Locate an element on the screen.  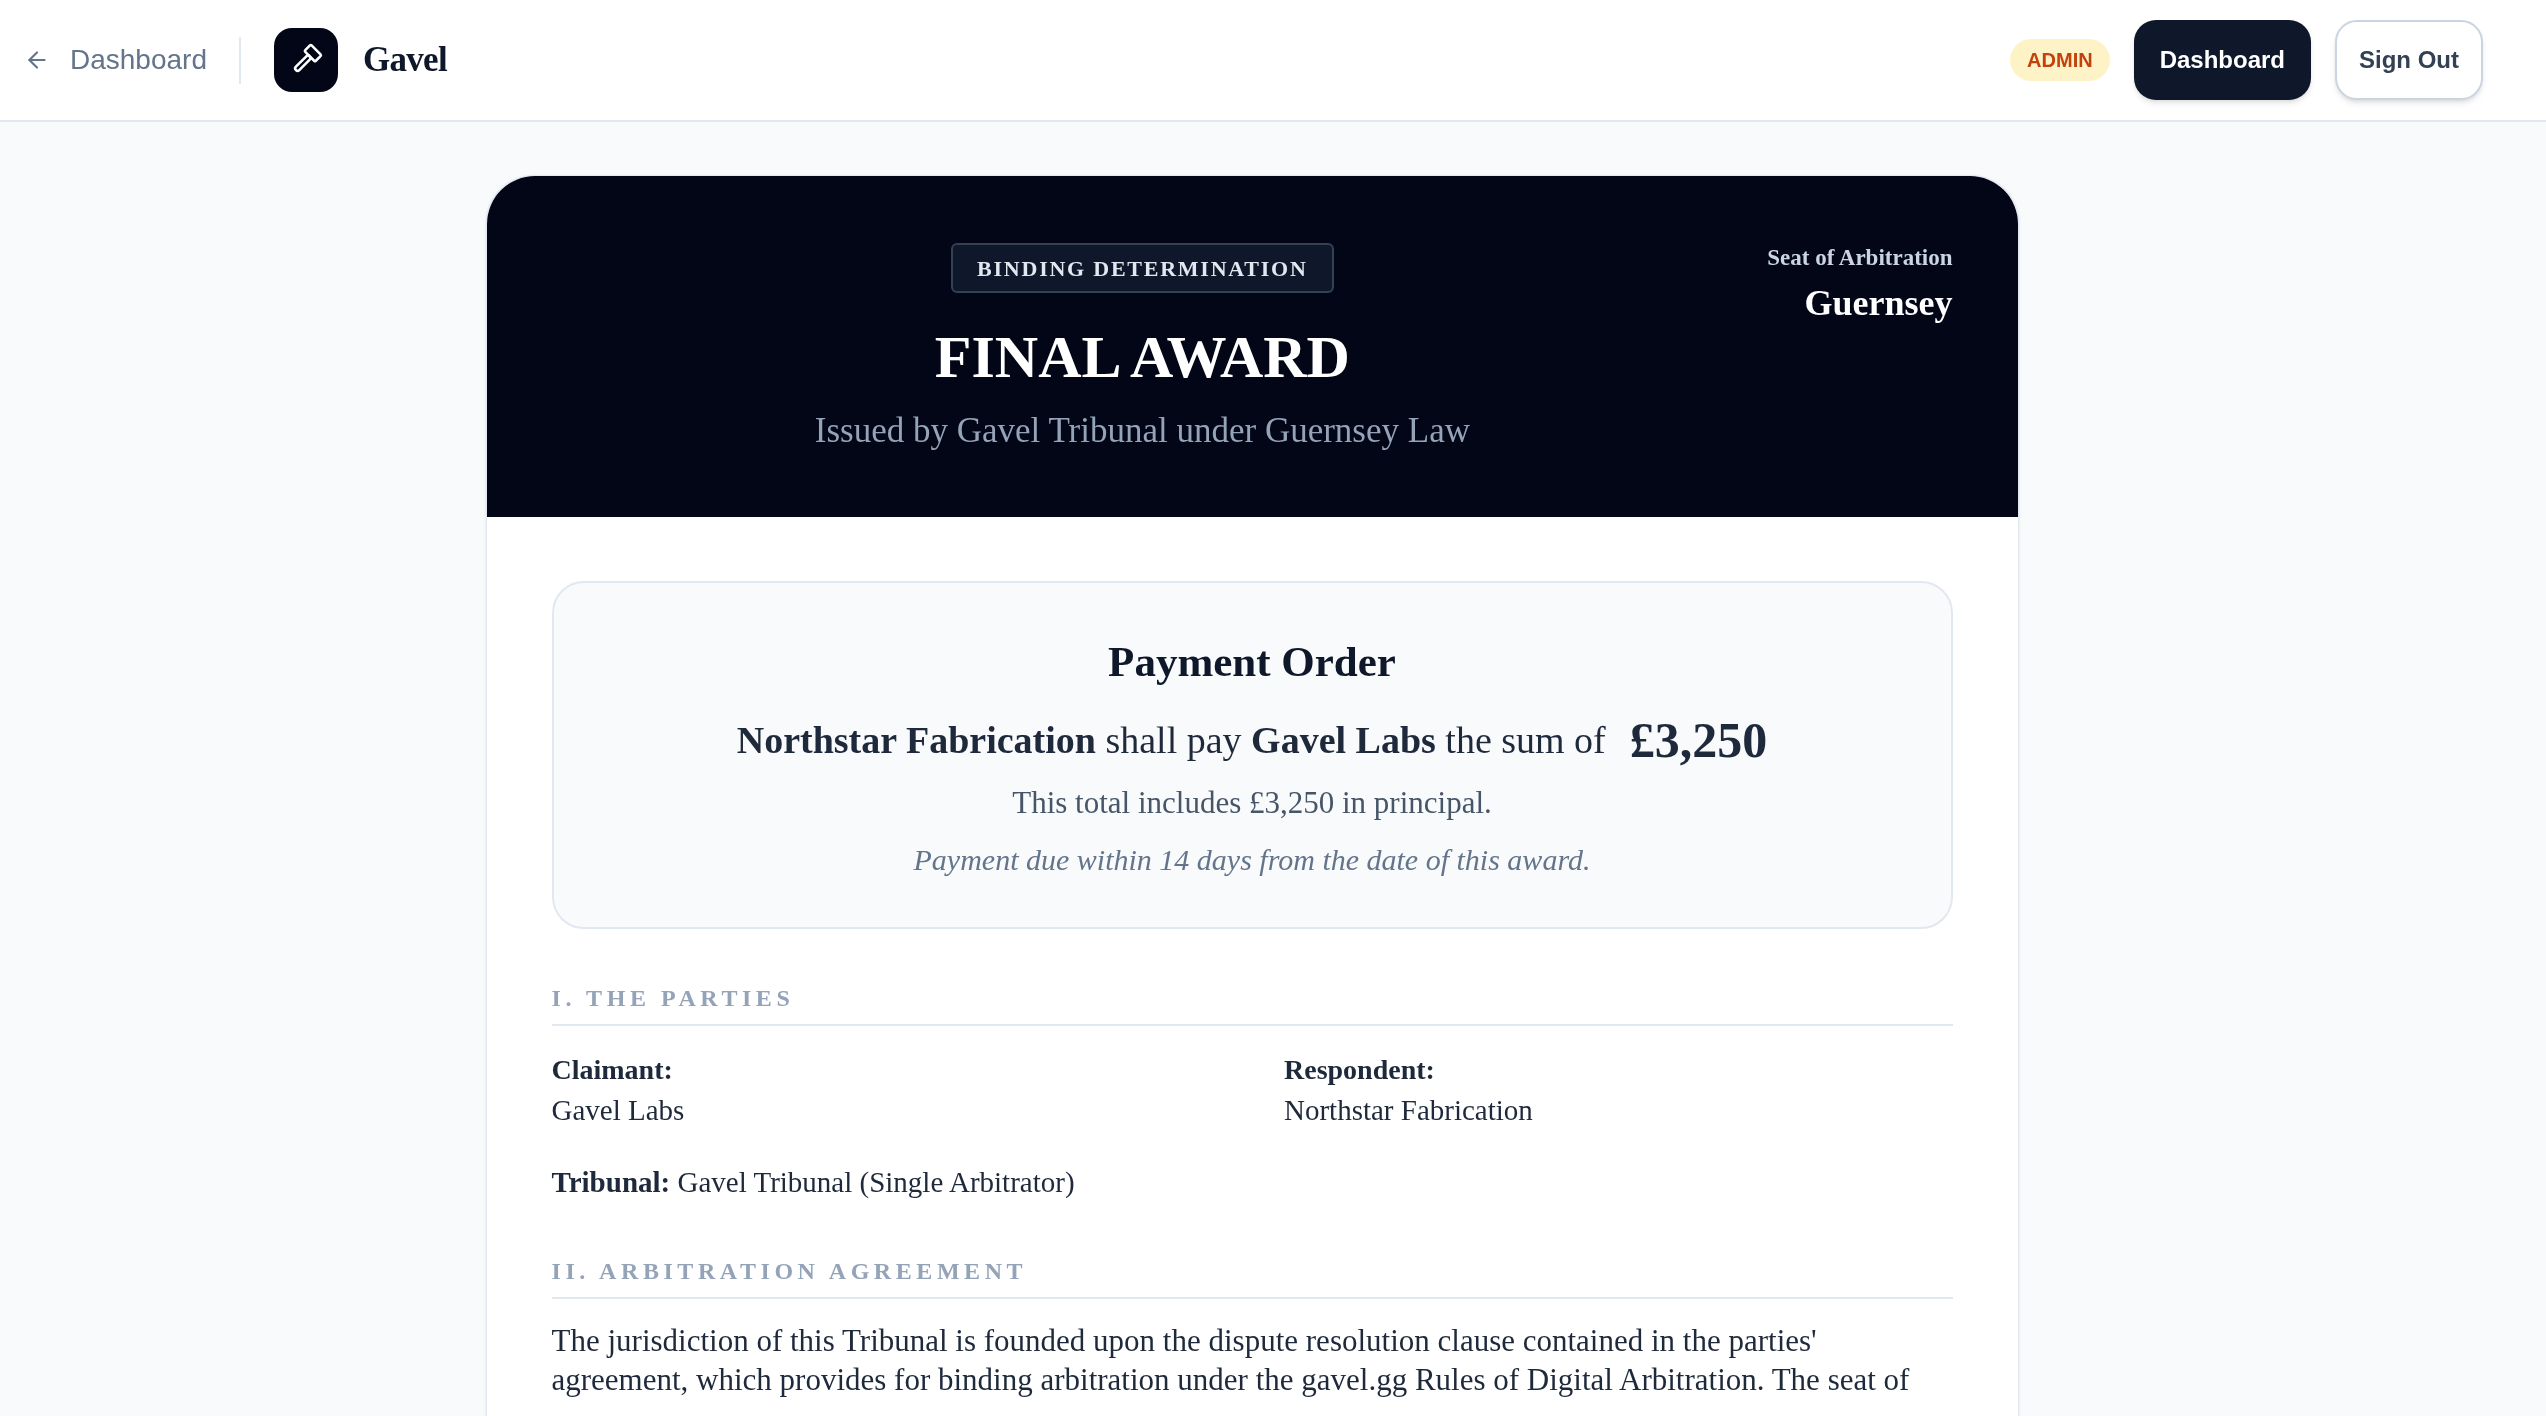
party-label: Claimant: is located at coordinates (612, 1070).